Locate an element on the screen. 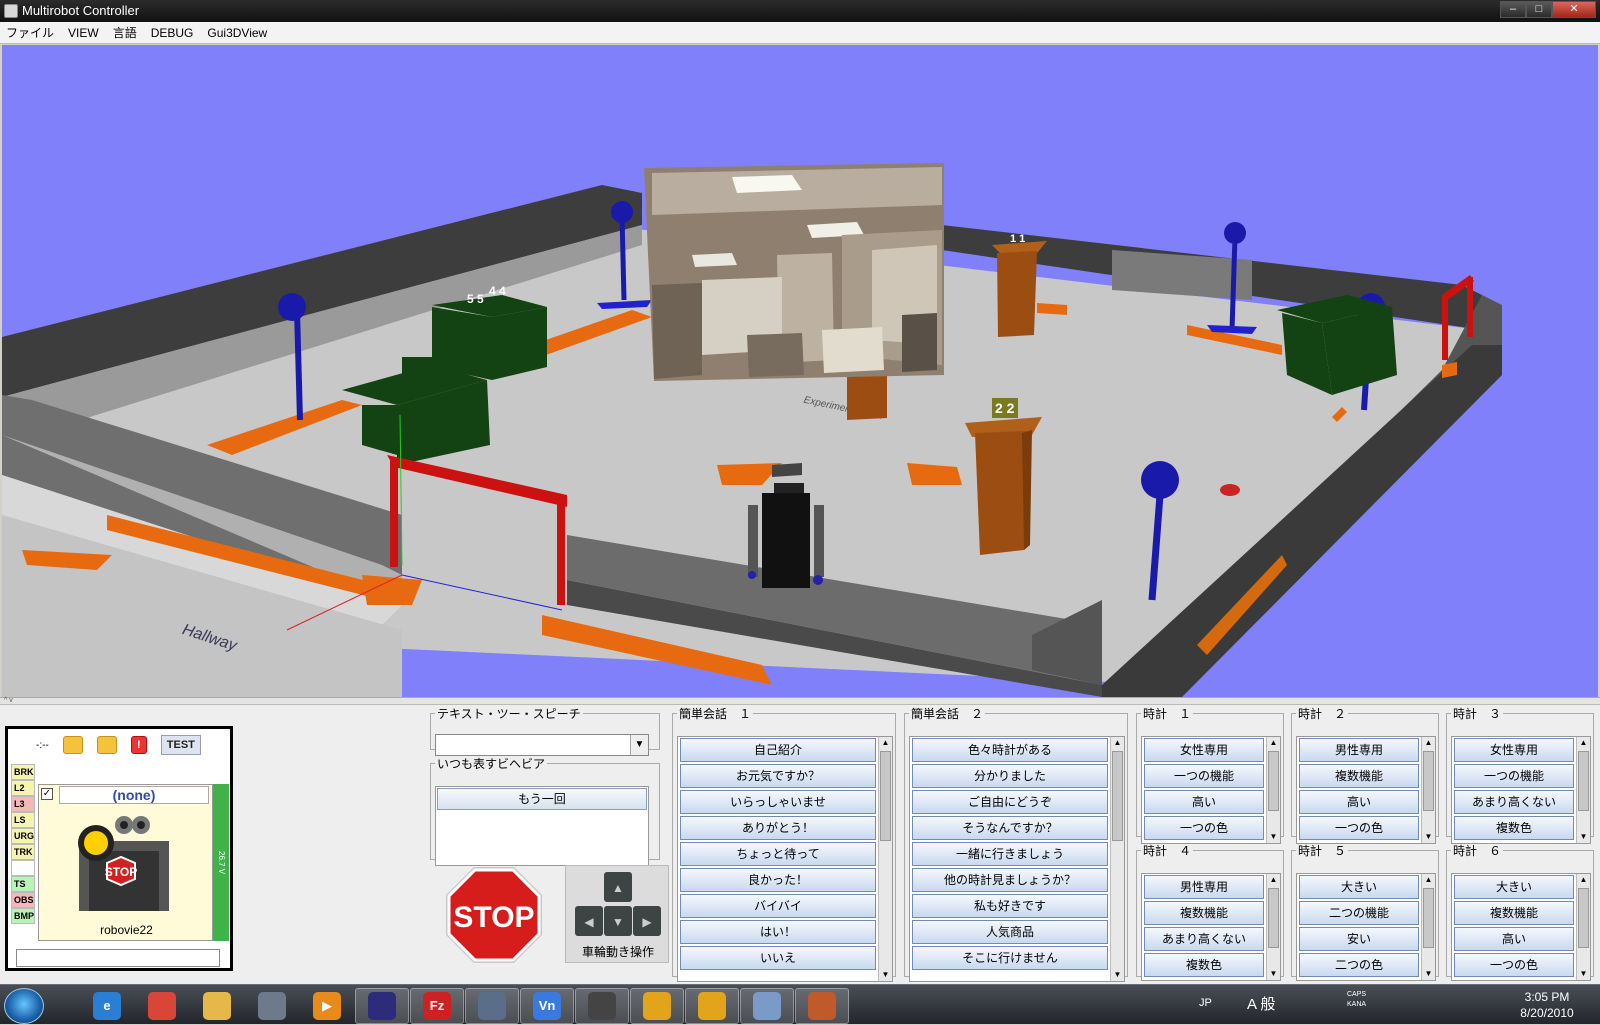 The height and width of the screenshot is (1025, 1600). phrase-button: 私も好きです is located at coordinates (1010, 906).